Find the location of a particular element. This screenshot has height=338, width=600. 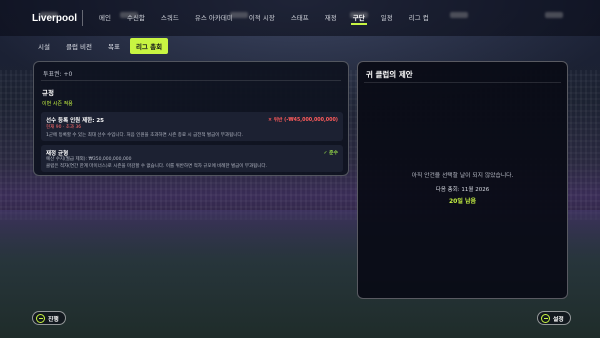

rule-status-compliant: ✓ 준수 is located at coordinates (330, 153).